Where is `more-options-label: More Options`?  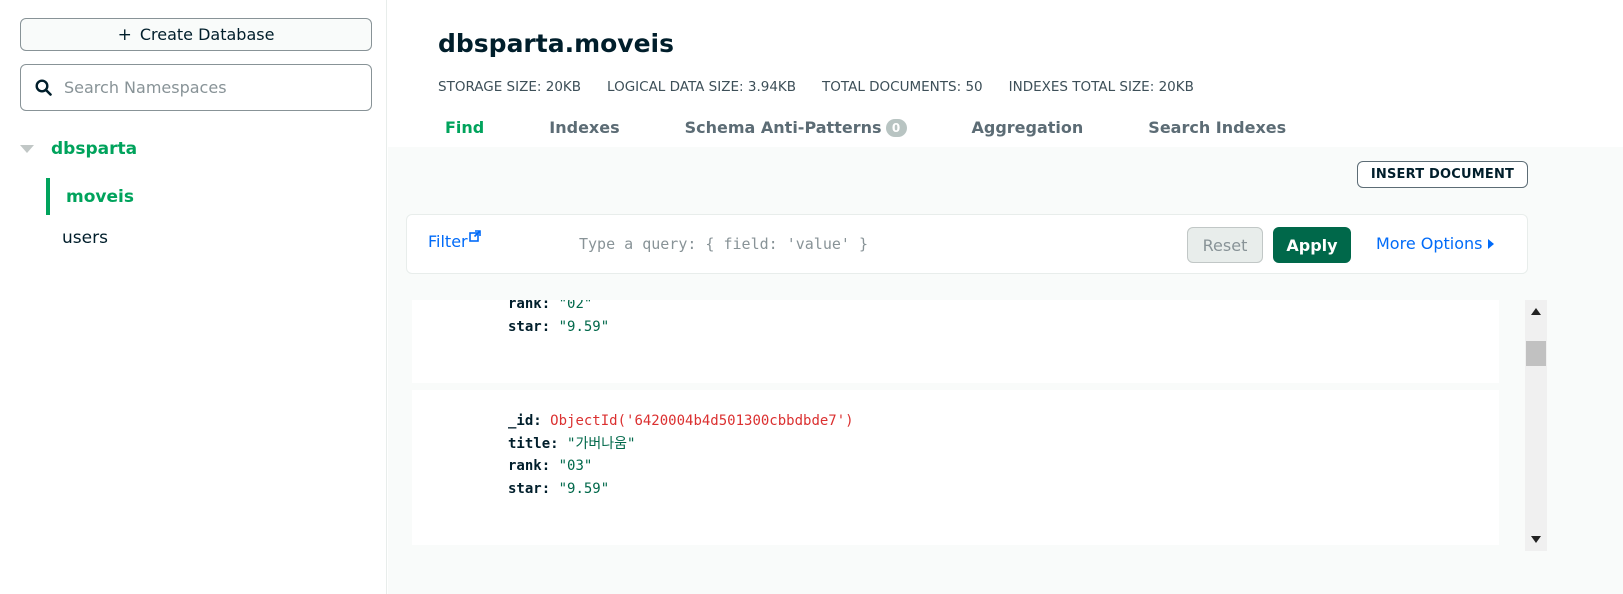 more-options-label: More Options is located at coordinates (1429, 243).